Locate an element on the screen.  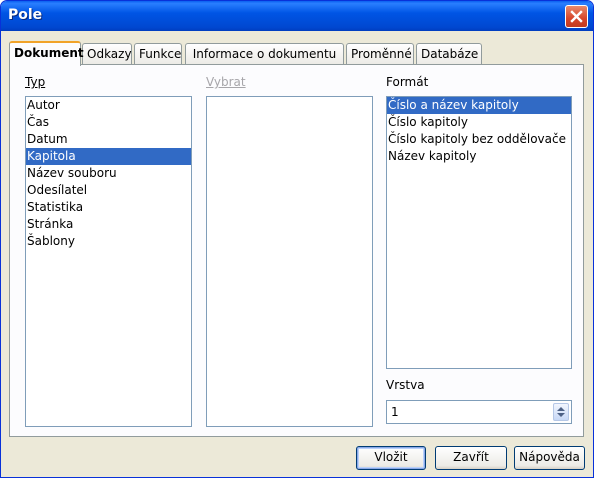
list-item: Číslo kapitoly is located at coordinates (479, 122).